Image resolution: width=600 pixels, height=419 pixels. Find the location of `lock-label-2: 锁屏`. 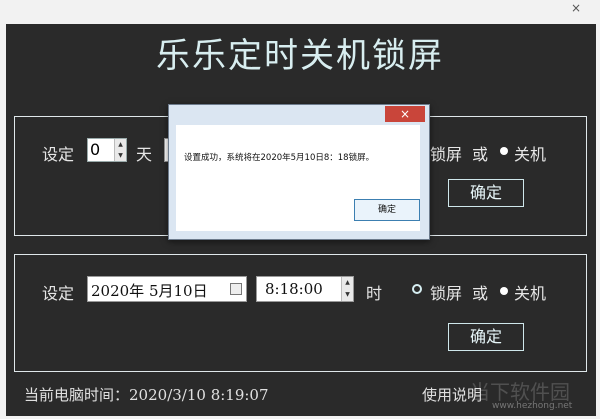

lock-label-2: 锁屏 is located at coordinates (446, 293).